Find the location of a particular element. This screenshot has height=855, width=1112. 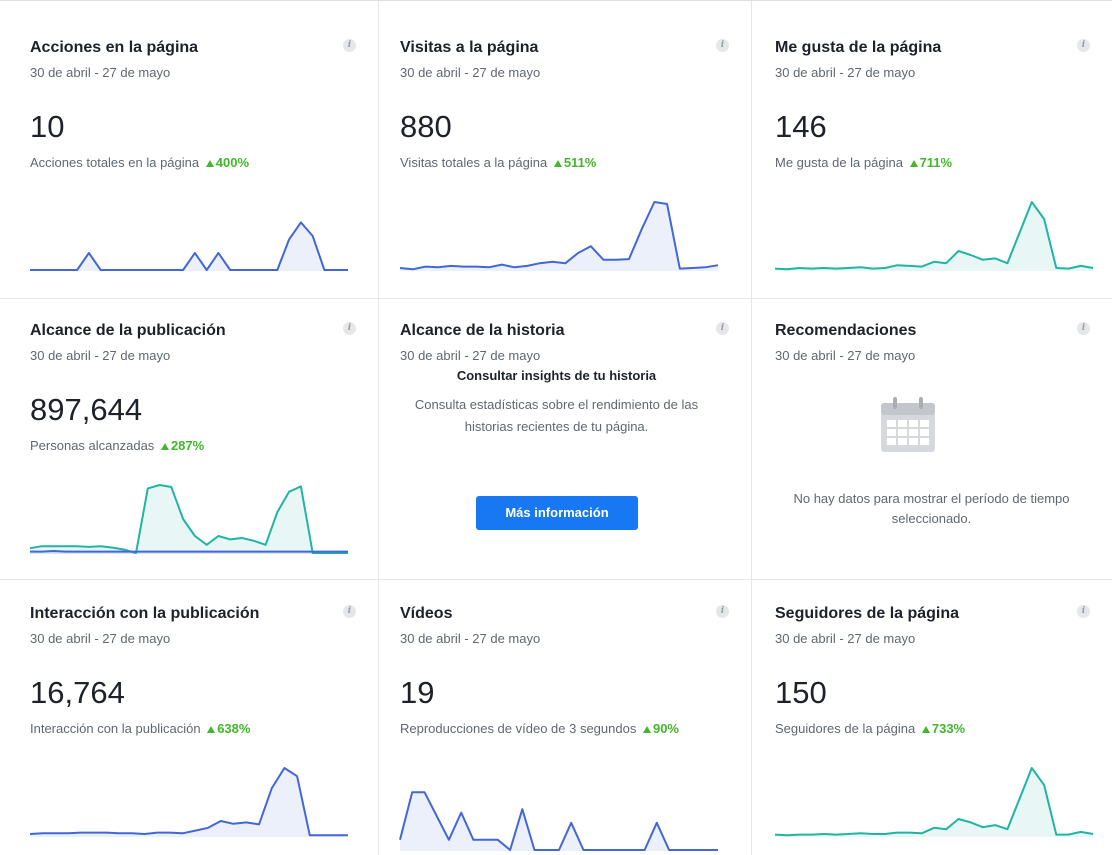

metric-value: 16,764 is located at coordinates (77, 692).